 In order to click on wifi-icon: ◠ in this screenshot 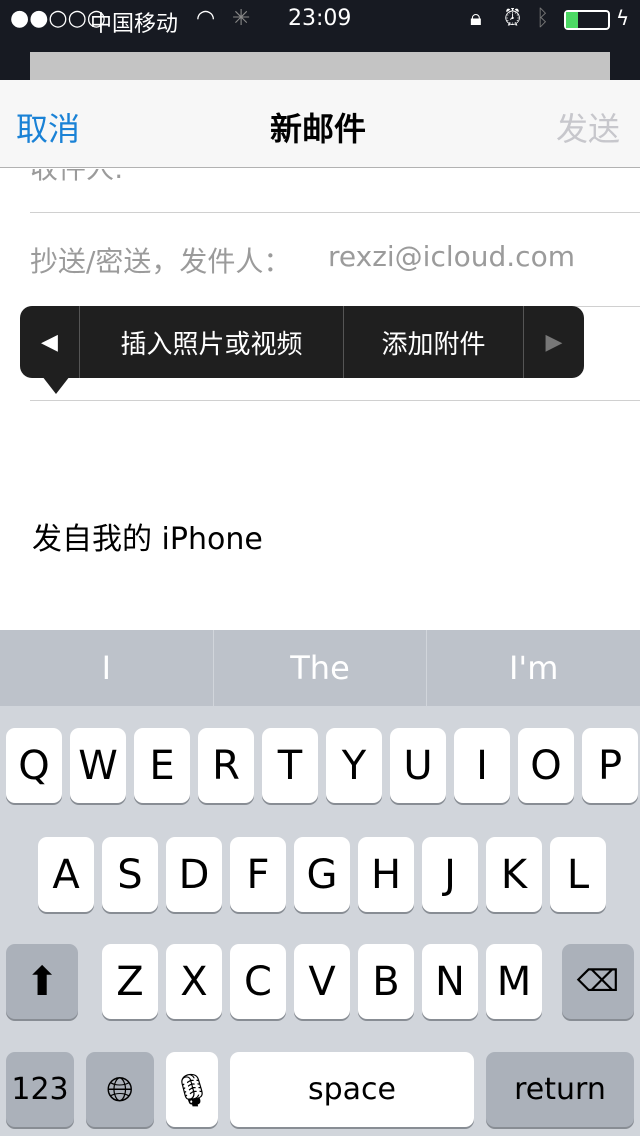, I will do `click(206, 18)`.